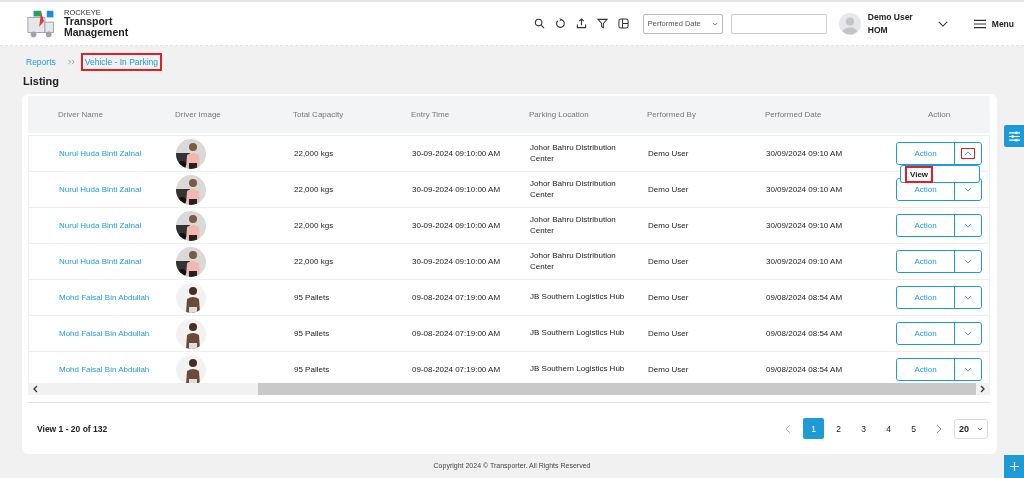 Image resolution: width=1024 pixels, height=478 pixels. What do you see at coordinates (560, 23) in the screenshot?
I see `refresh-icon` at bounding box center [560, 23].